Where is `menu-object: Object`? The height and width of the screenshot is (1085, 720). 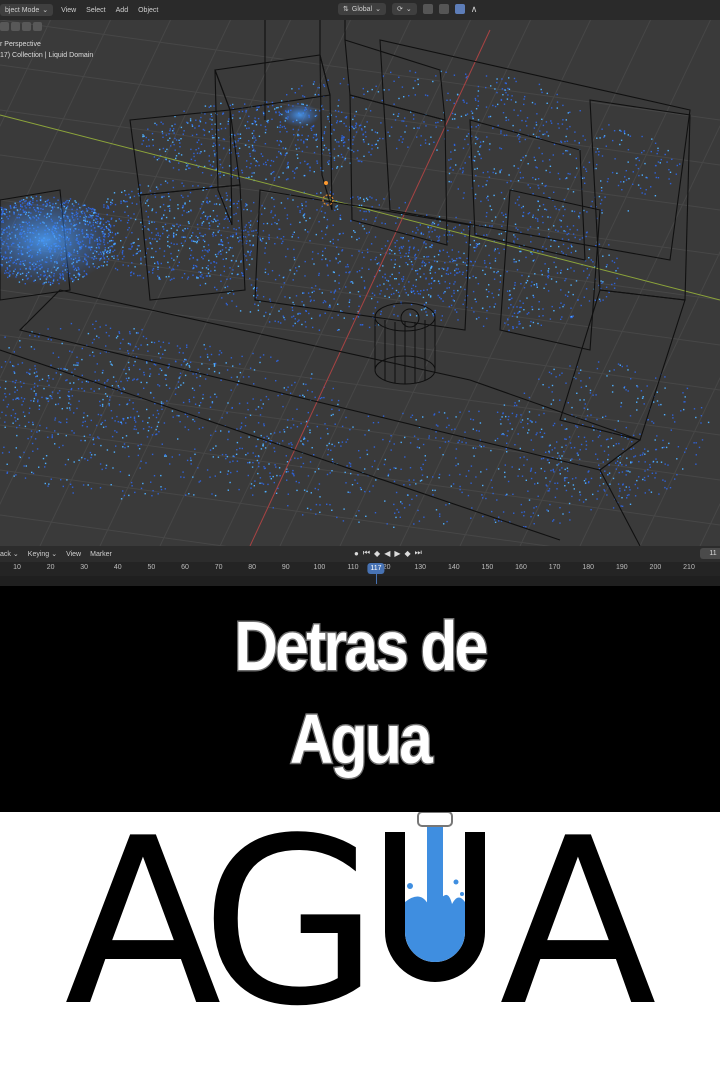 menu-object: Object is located at coordinates (148, 10).